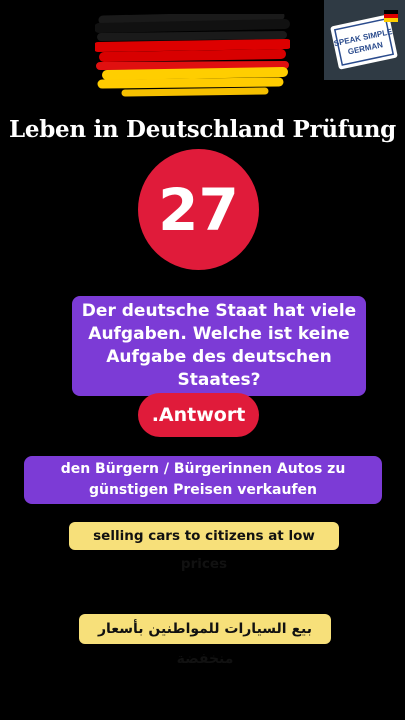 Image resolution: width=405 pixels, height=720 pixels. Describe the element at coordinates (198, 209) in the screenshot. I see `question-number-badge: 27` at that location.